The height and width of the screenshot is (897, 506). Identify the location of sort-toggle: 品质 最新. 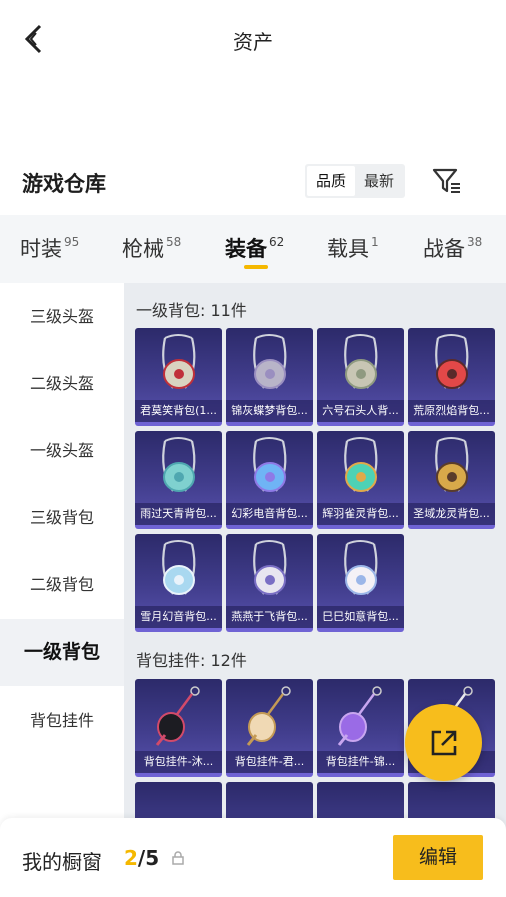
(355, 181).